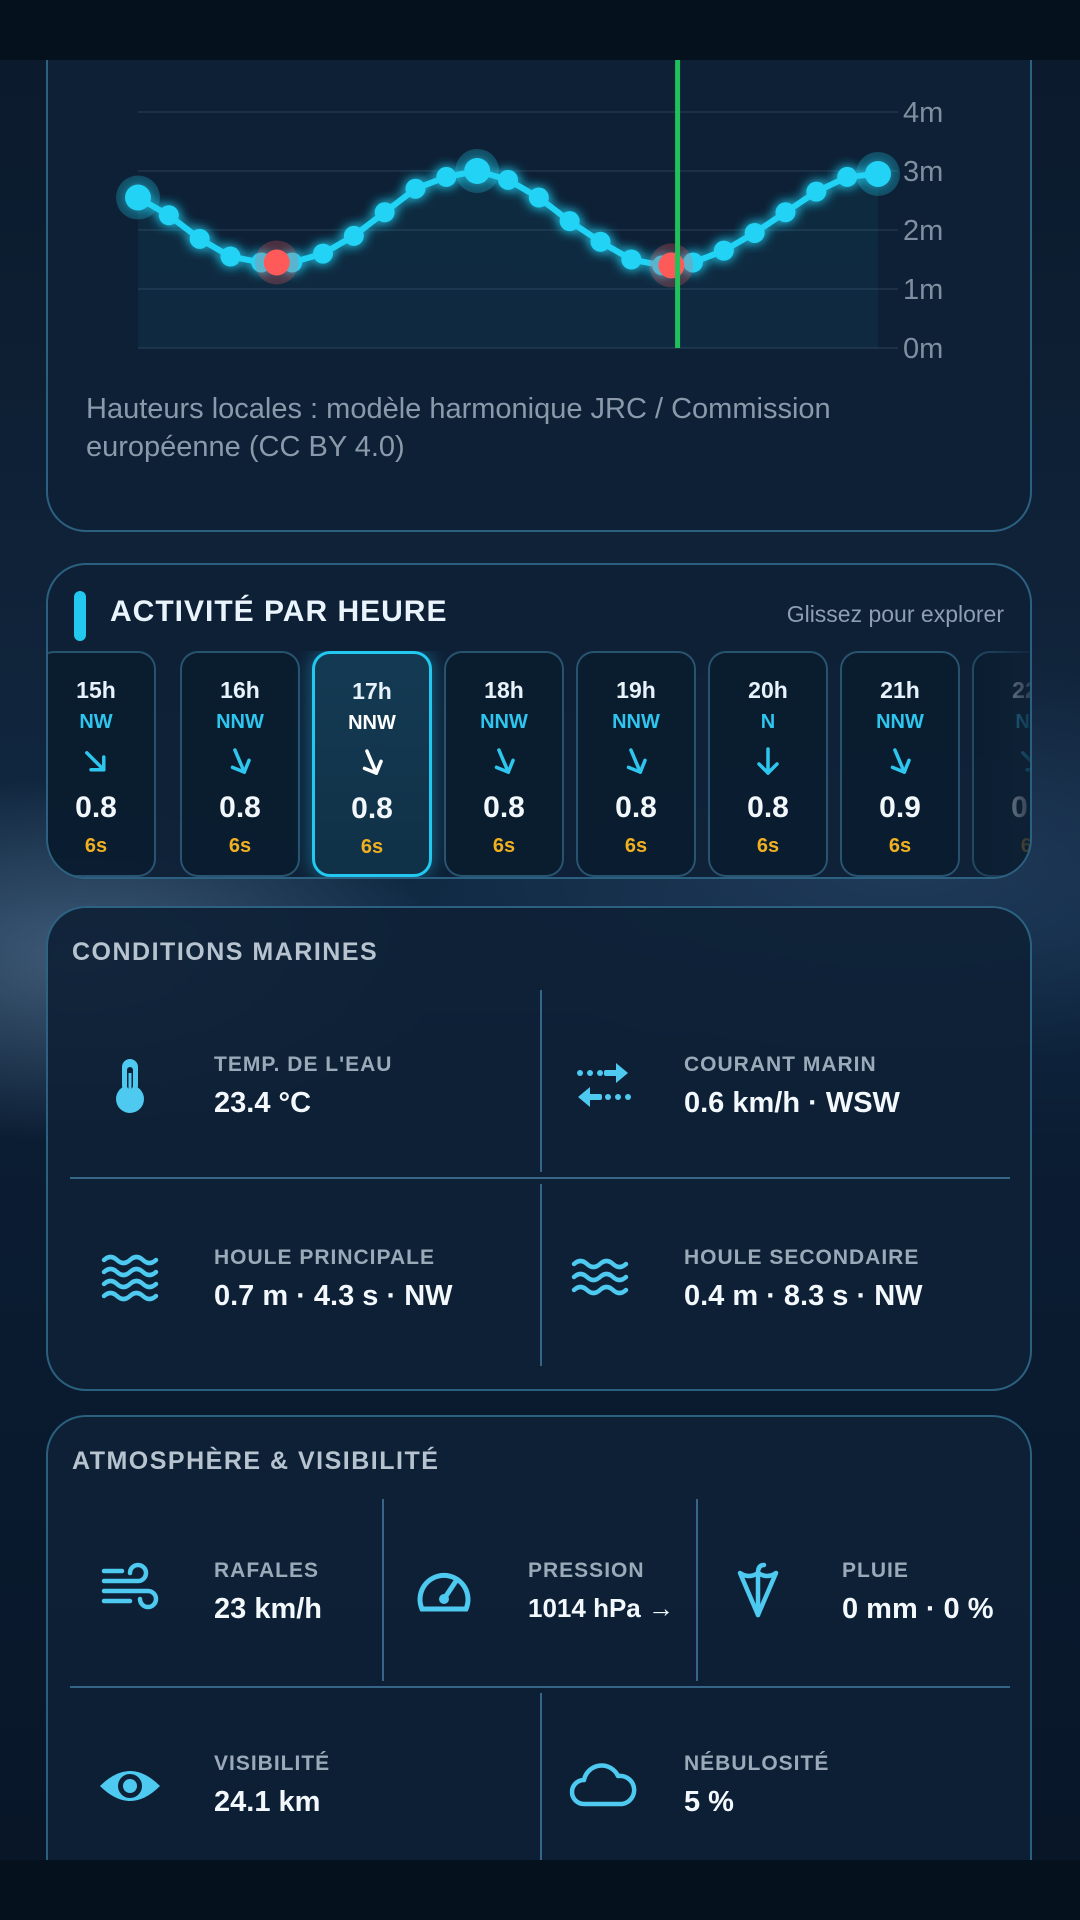 The image size is (1080, 1920). Describe the element at coordinates (267, 1802) in the screenshot. I see `metric-value: 24.1 km` at that location.